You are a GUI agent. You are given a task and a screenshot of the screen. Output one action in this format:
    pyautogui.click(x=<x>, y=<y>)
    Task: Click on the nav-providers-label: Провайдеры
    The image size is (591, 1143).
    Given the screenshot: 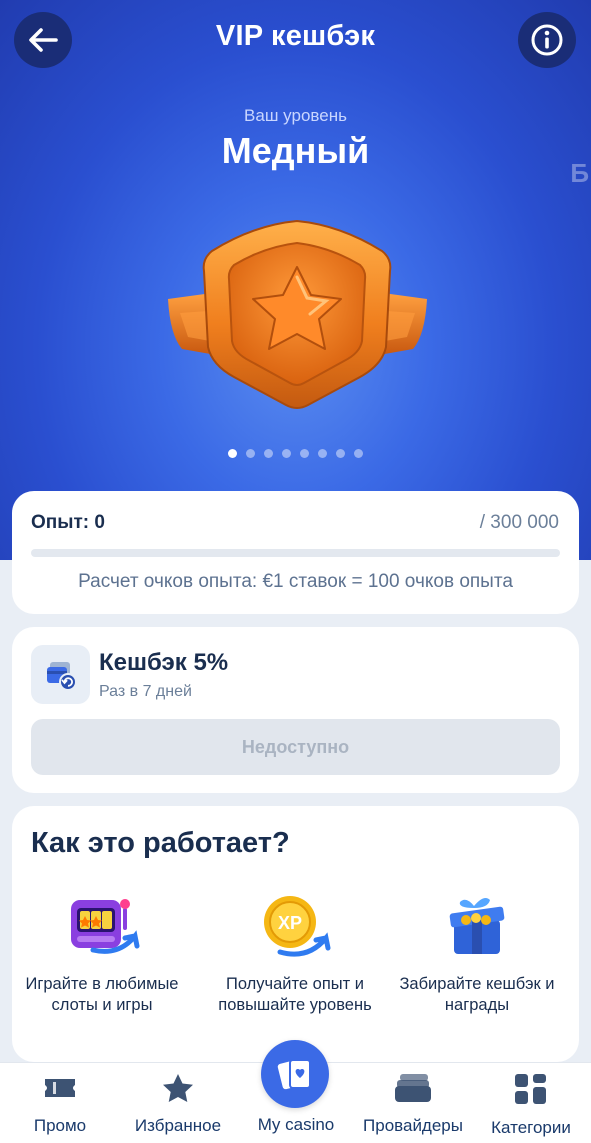 What is the action you would take?
    pyautogui.click(x=413, y=1125)
    